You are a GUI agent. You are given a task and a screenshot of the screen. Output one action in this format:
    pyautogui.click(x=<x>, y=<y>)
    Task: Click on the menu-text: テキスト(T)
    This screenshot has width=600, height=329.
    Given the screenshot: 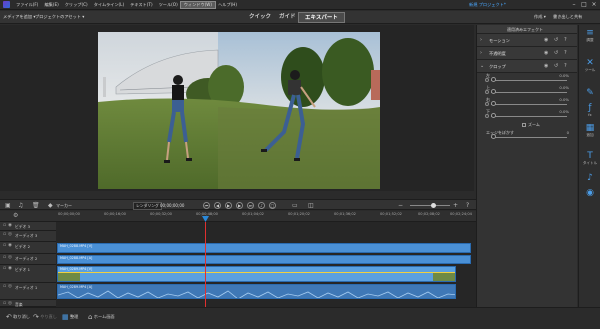 What is the action you would take?
    pyautogui.click(x=141, y=5)
    